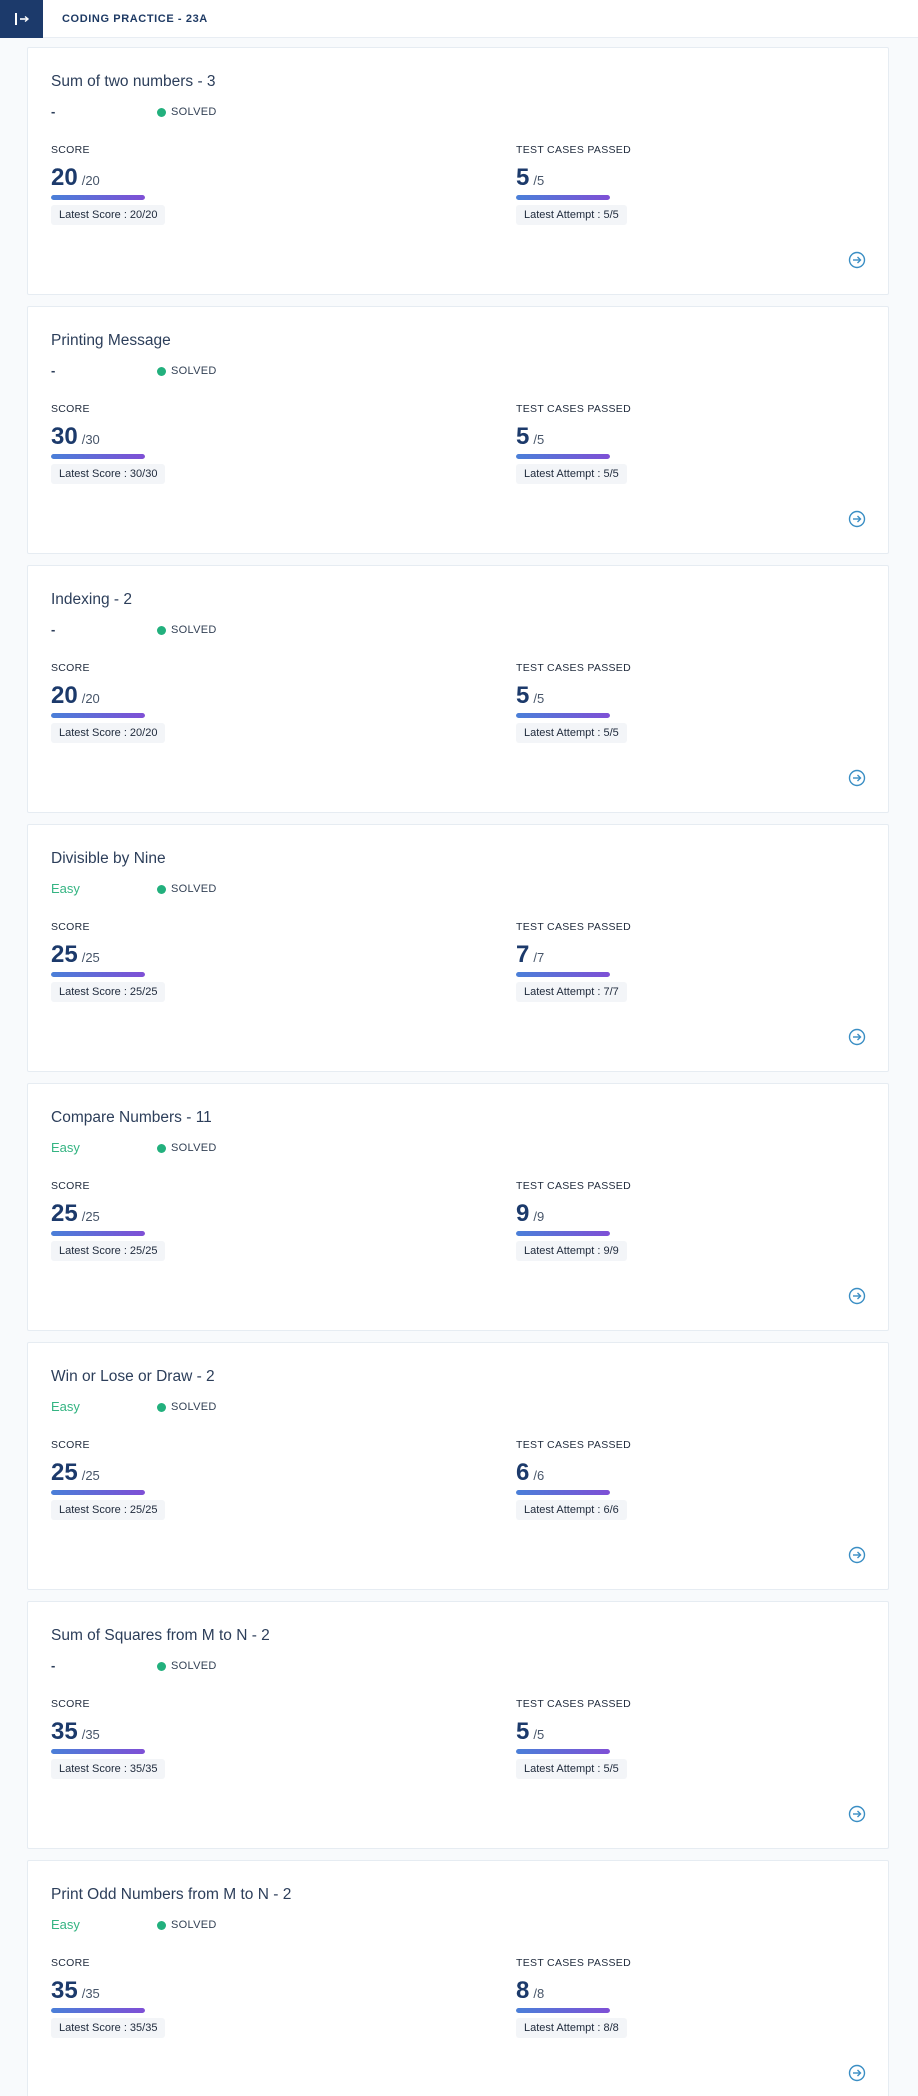  Describe the element at coordinates (523, 954) in the screenshot. I see `tests-value: 7` at that location.